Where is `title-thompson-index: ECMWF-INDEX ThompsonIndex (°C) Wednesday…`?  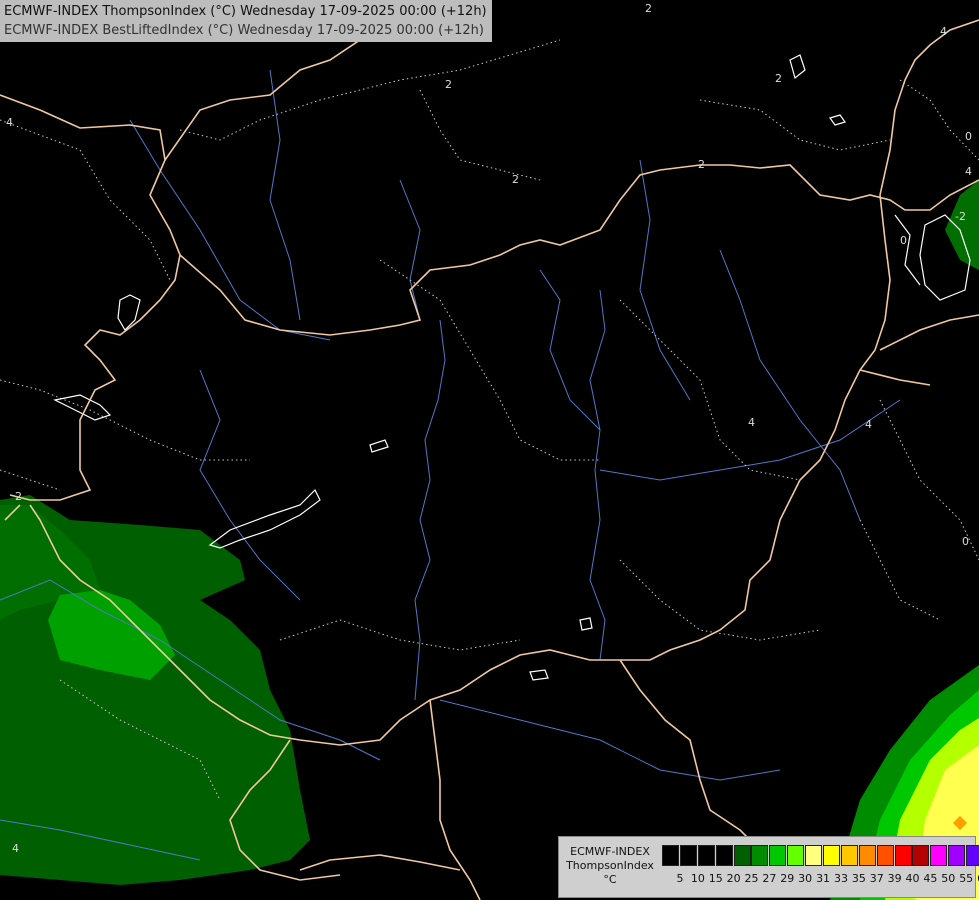
title-thompson-index: ECMWF-INDEX ThompsonIndex (°C) Wednesday… is located at coordinates (245, 11).